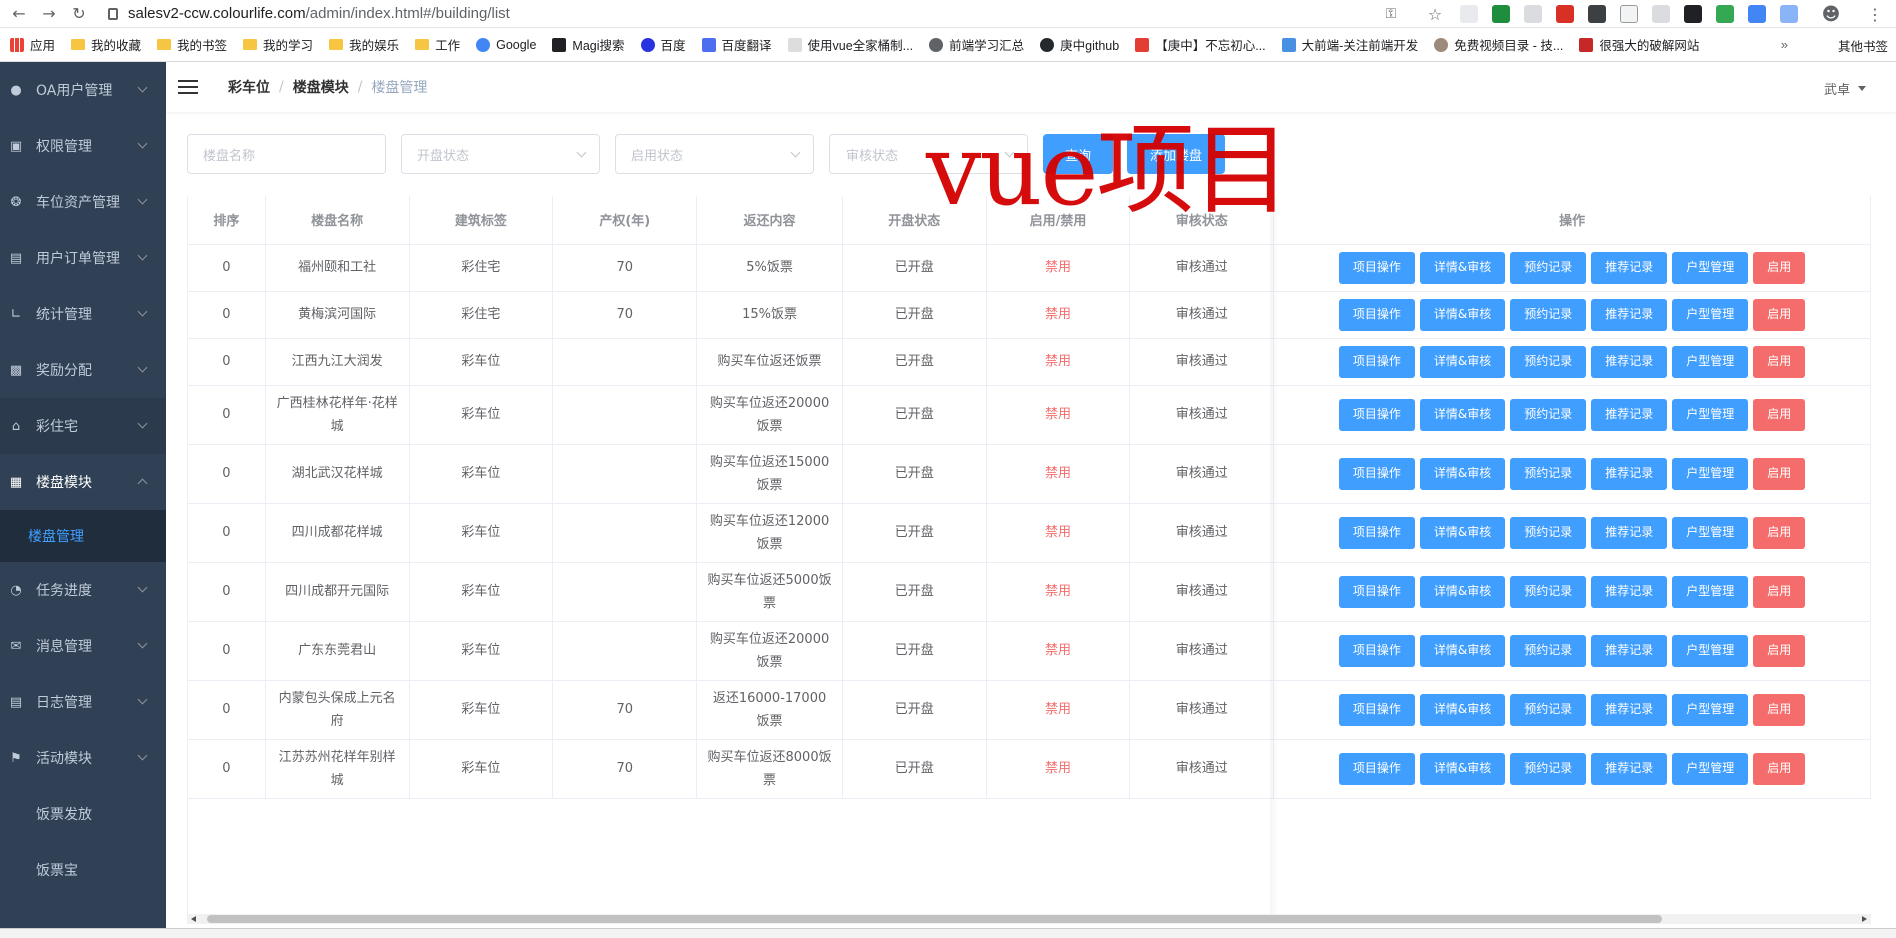 The image size is (1896, 938). Describe the element at coordinates (83, 482) in the screenshot. I see `sidebar-item-building-module: ▦ 楼盘模块` at that location.